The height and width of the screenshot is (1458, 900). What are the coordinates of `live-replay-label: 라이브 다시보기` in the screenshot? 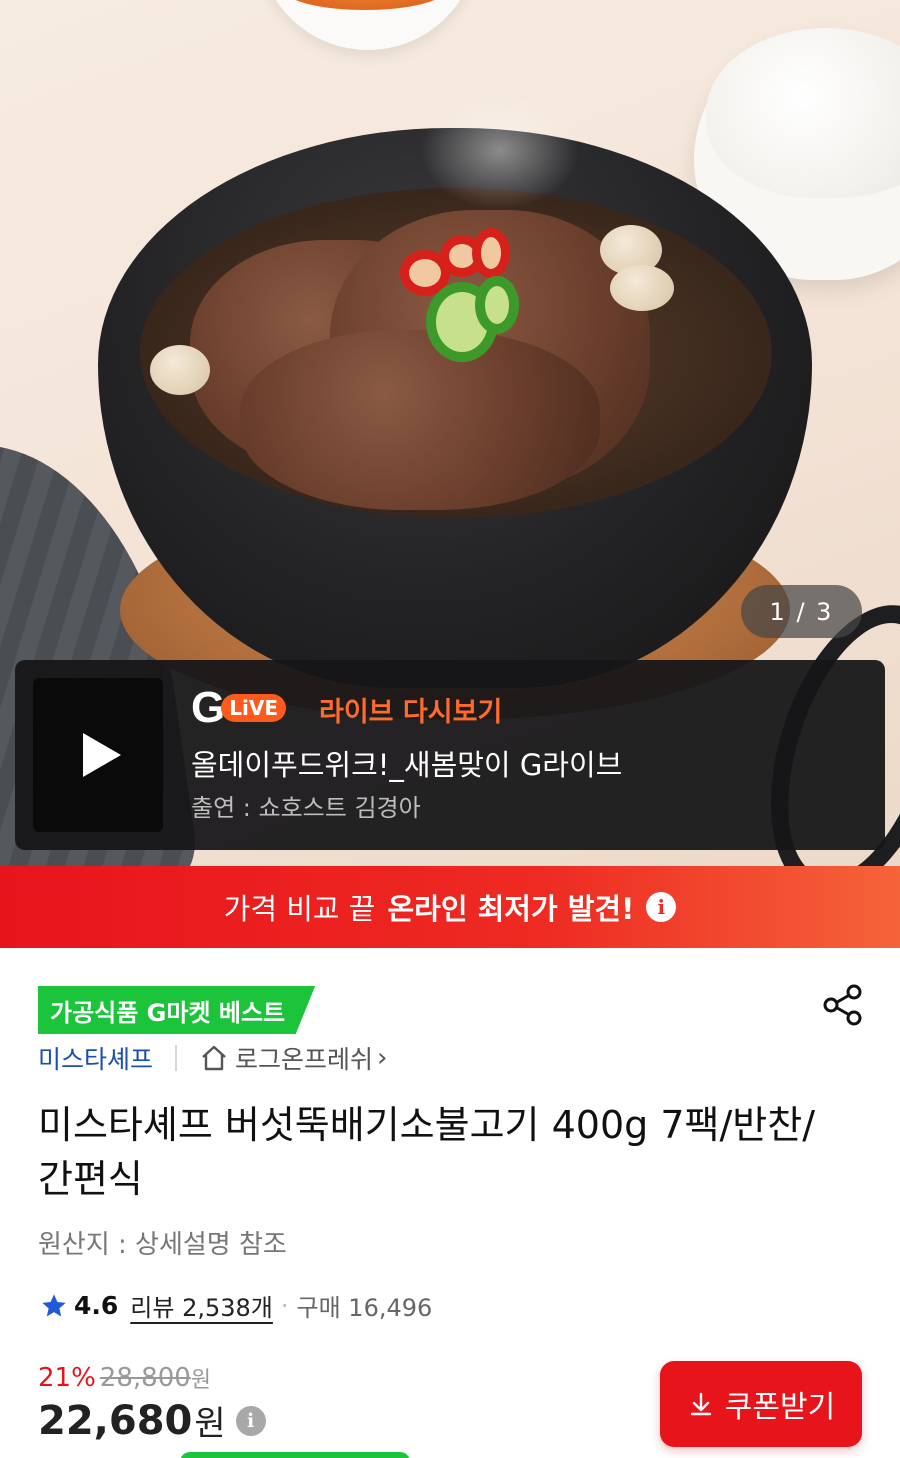 It's located at (411, 712).